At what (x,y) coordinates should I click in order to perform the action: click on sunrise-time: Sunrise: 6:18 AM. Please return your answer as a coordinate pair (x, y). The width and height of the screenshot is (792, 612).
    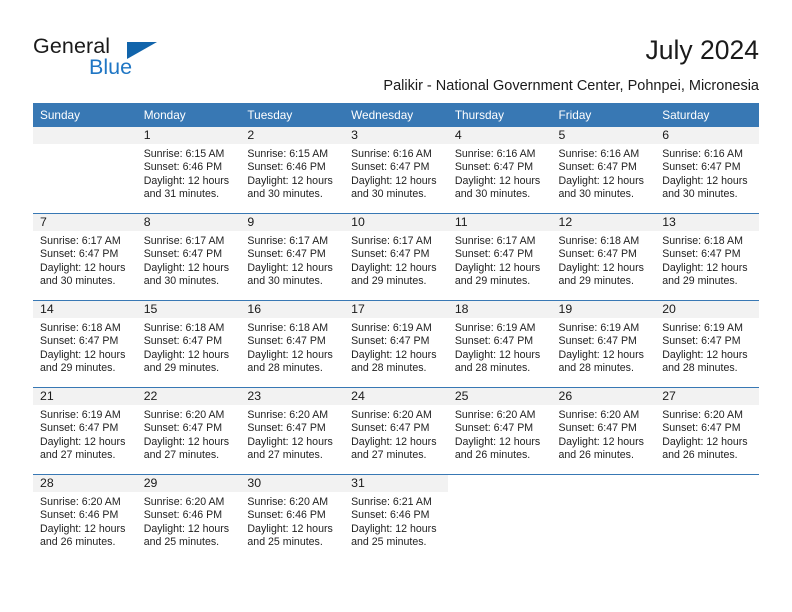
    Looking at the image, I should click on (184, 328).